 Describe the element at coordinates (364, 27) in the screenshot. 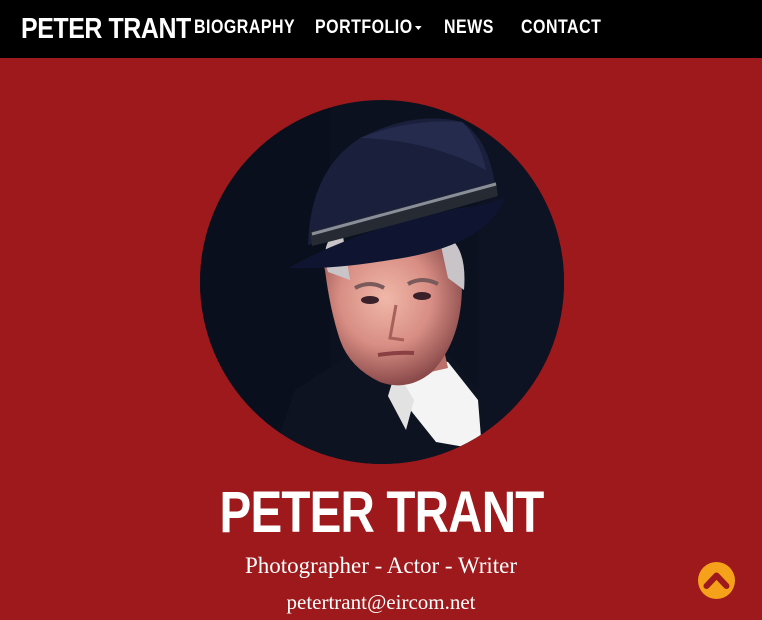

I see `nav-item-portfolio-label: PORTFOLIO` at that location.